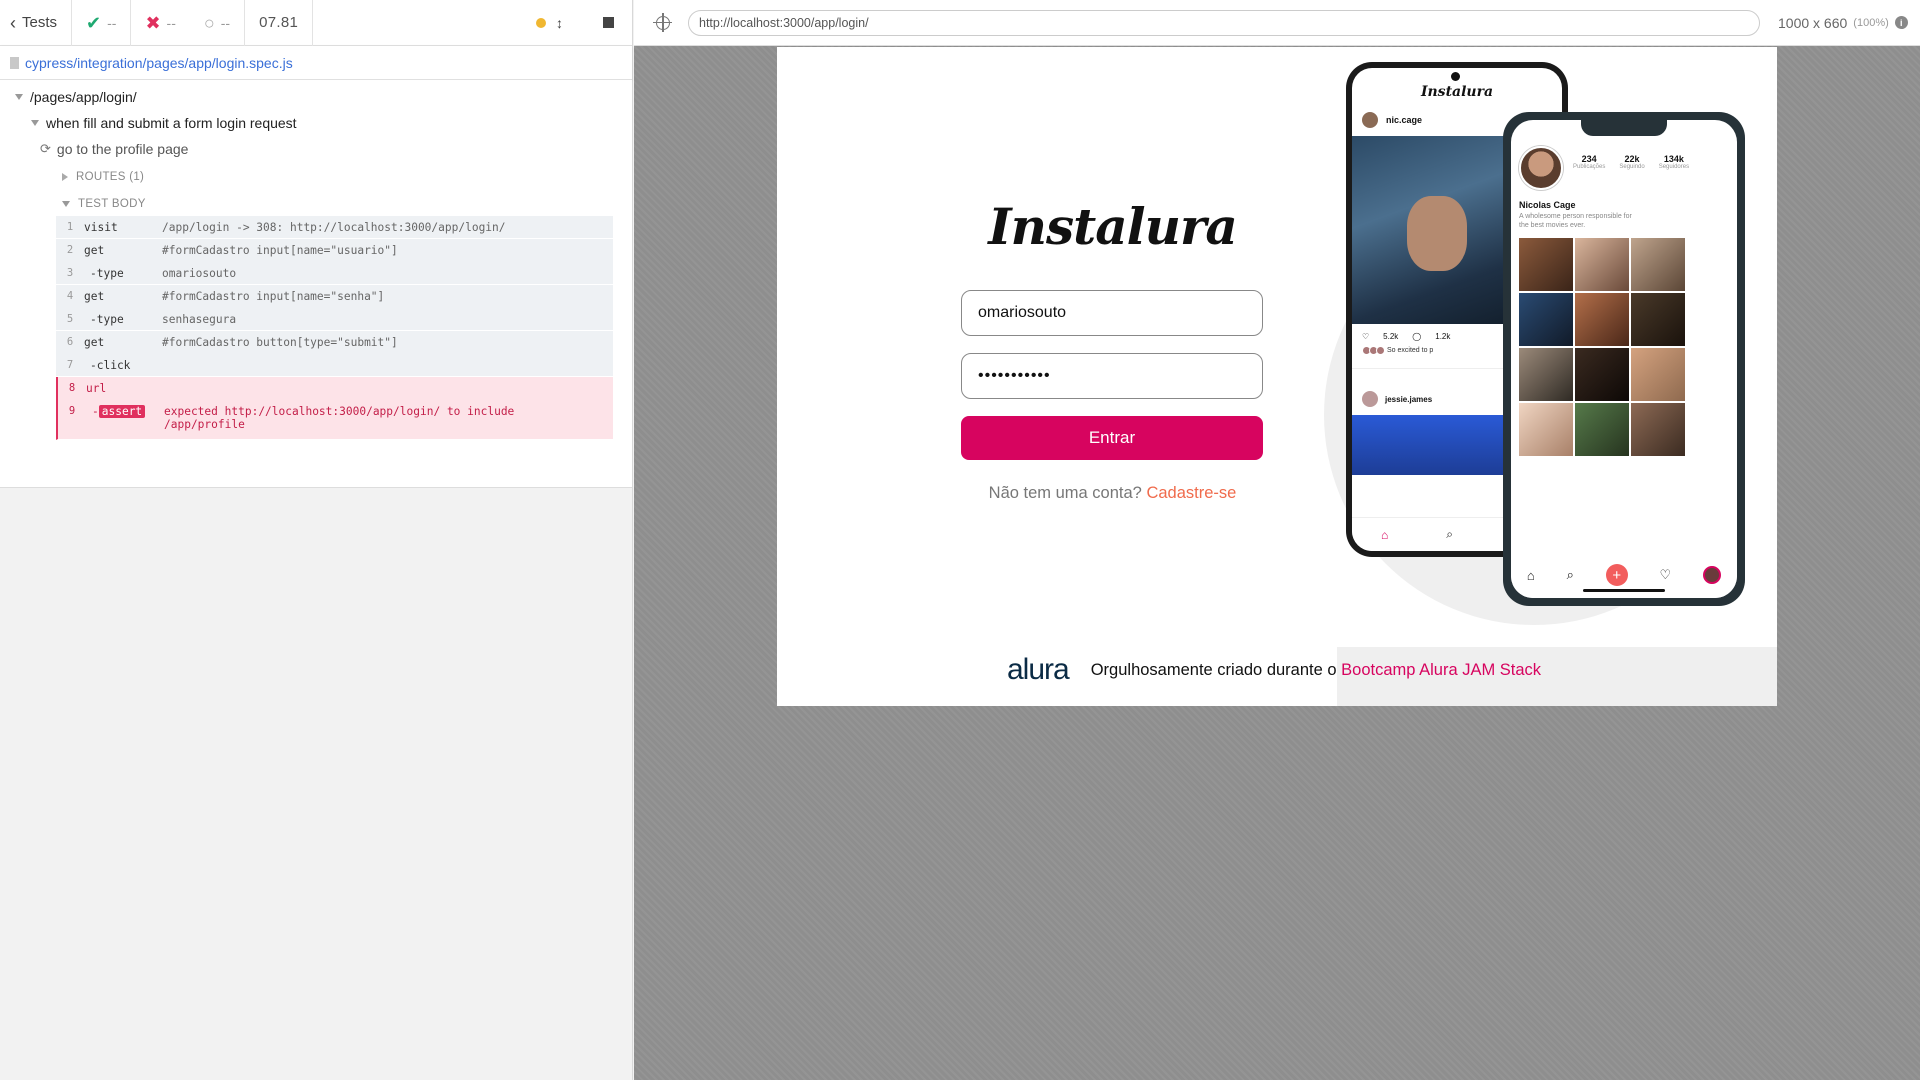  What do you see at coordinates (1530, 575) in the screenshot?
I see `home-icon: ⌂` at bounding box center [1530, 575].